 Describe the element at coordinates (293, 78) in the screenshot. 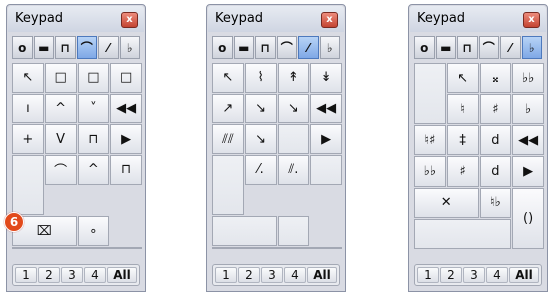

I see `key: ↟` at that location.